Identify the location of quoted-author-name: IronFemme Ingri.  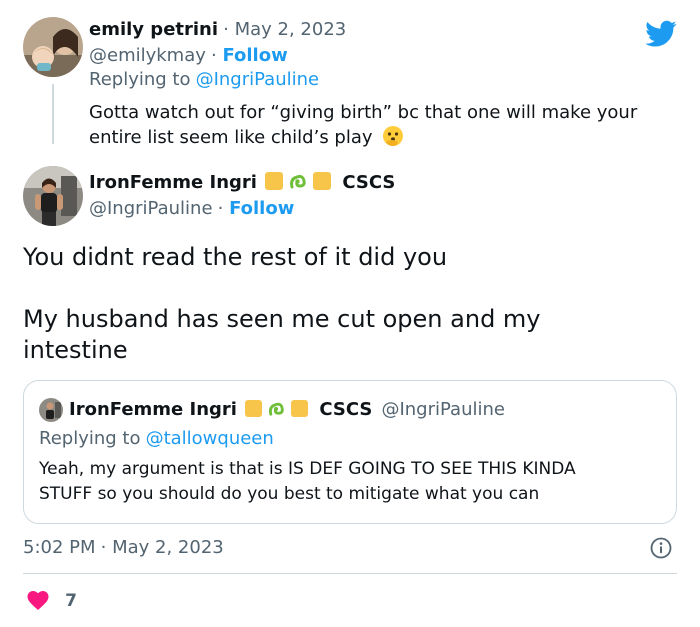
(153, 409).